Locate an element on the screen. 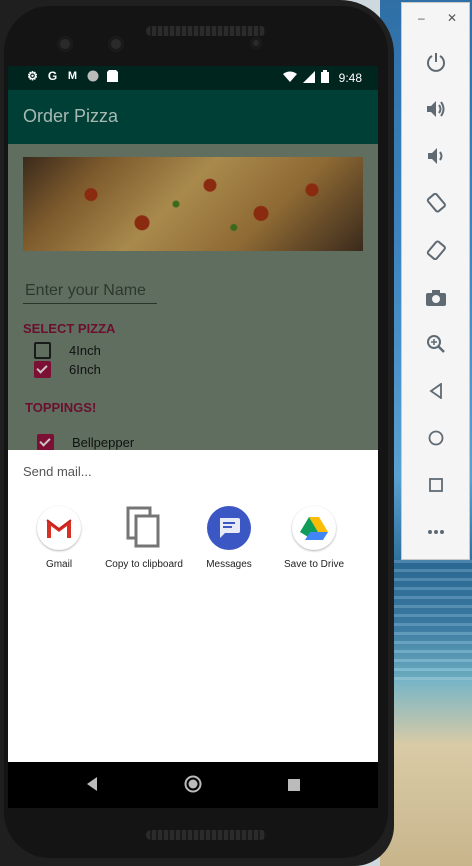  wifi-icon is located at coordinates (289, 78).